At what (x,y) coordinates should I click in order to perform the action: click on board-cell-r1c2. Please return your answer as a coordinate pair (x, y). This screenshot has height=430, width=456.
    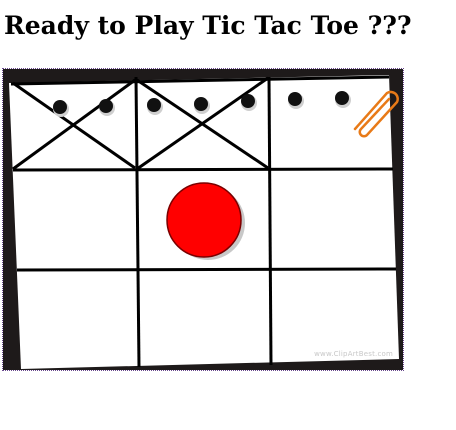
    Looking at the image, I should click on (203, 125).